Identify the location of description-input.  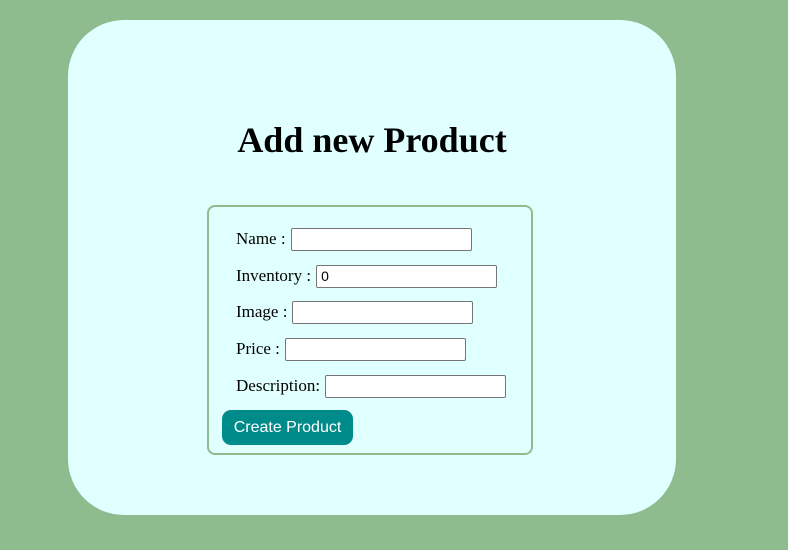
(416, 386).